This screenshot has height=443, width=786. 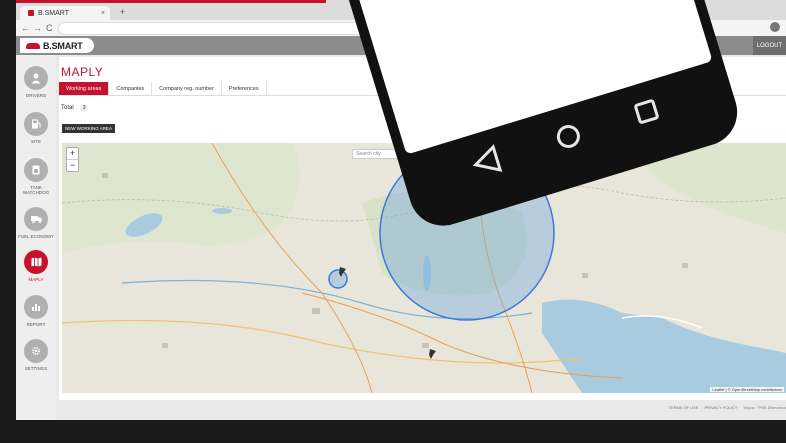 I want to click on tab-company-reg-number: Company reg. number, so click(x=187, y=88).